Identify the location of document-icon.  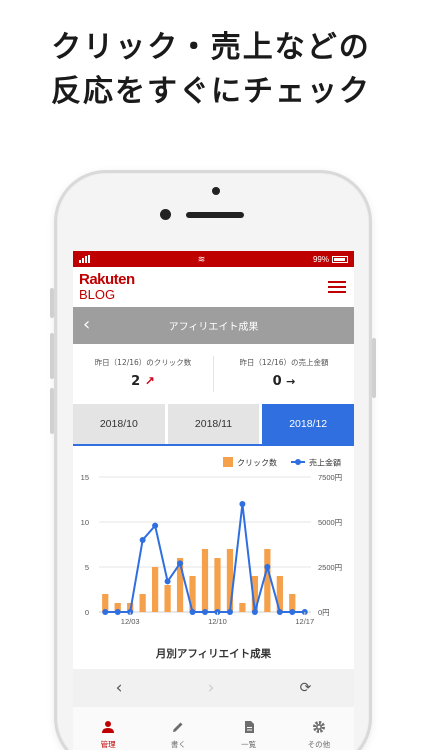
(249, 727).